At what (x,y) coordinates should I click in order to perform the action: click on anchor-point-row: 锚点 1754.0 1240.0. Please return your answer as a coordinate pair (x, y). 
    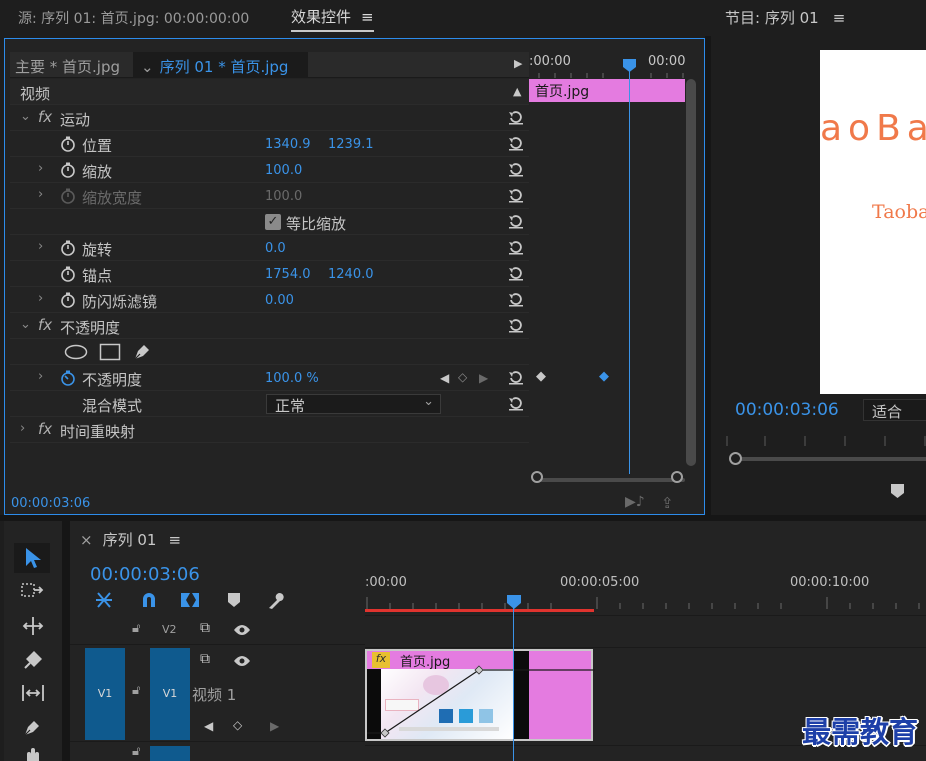
    Looking at the image, I should click on (270, 274).